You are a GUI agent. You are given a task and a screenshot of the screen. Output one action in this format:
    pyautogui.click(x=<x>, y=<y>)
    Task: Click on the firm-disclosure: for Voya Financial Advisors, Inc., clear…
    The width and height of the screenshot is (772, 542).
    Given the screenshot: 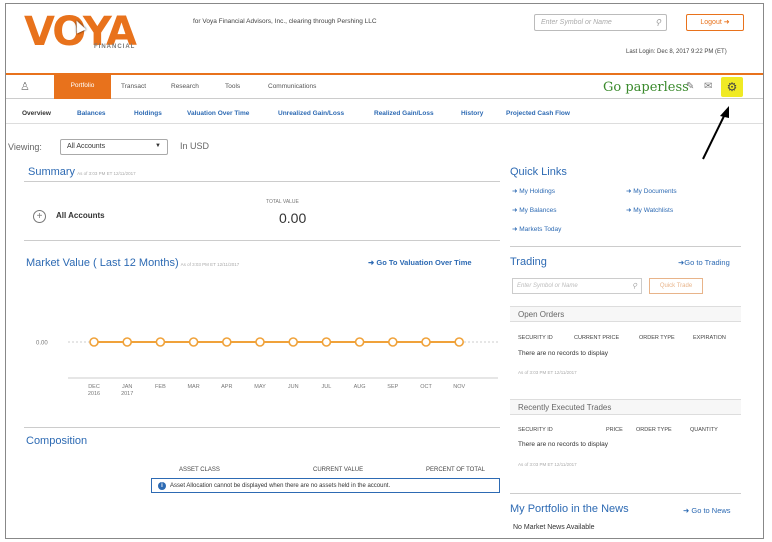 What is the action you would take?
    pyautogui.click(x=285, y=21)
    